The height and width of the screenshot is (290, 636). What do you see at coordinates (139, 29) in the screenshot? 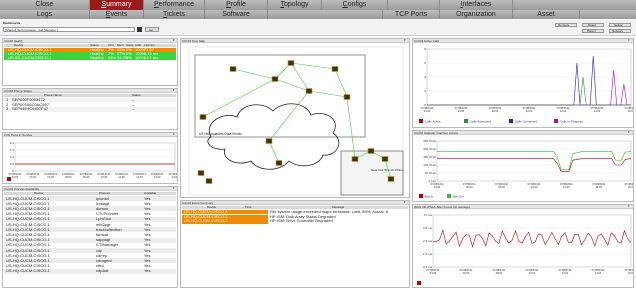
I see `dropdown-arrow-icon` at bounding box center [139, 29].